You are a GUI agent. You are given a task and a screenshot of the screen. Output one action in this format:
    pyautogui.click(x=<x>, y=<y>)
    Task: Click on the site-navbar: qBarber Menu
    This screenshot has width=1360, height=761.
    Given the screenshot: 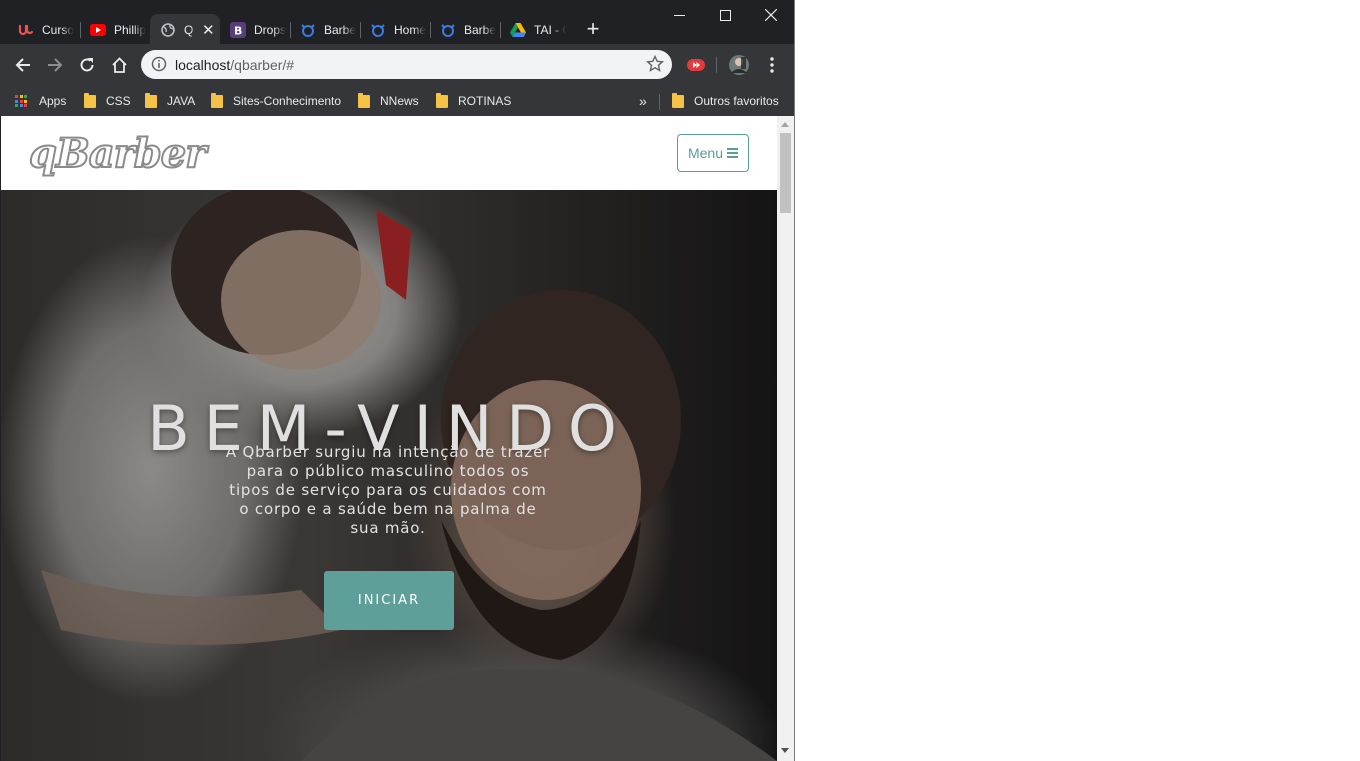 What is the action you would take?
    pyautogui.click(x=389, y=153)
    